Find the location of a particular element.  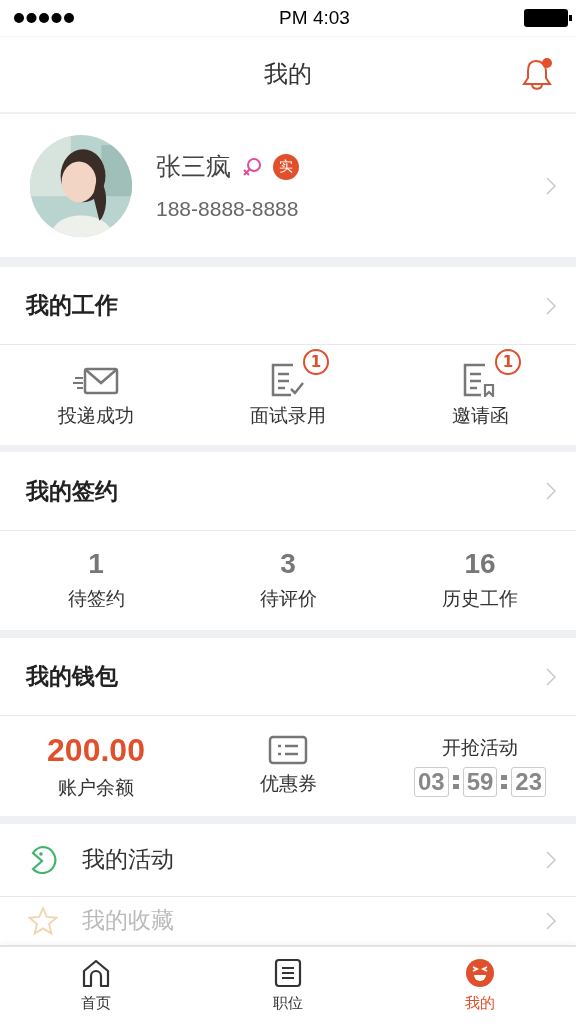

shortcut-label: 面试录用 is located at coordinates (288, 415).